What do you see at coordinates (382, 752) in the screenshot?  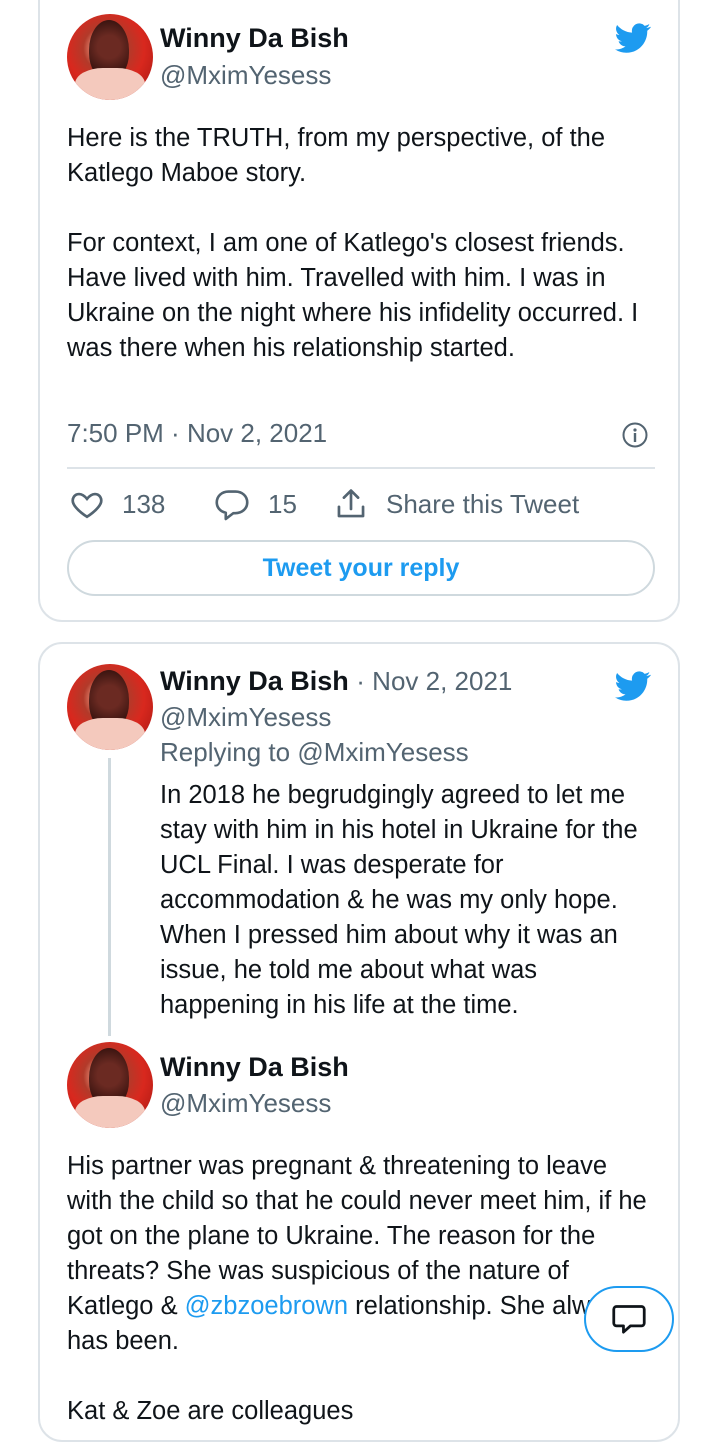 I see `replying-to-handle: @MximYesess` at bounding box center [382, 752].